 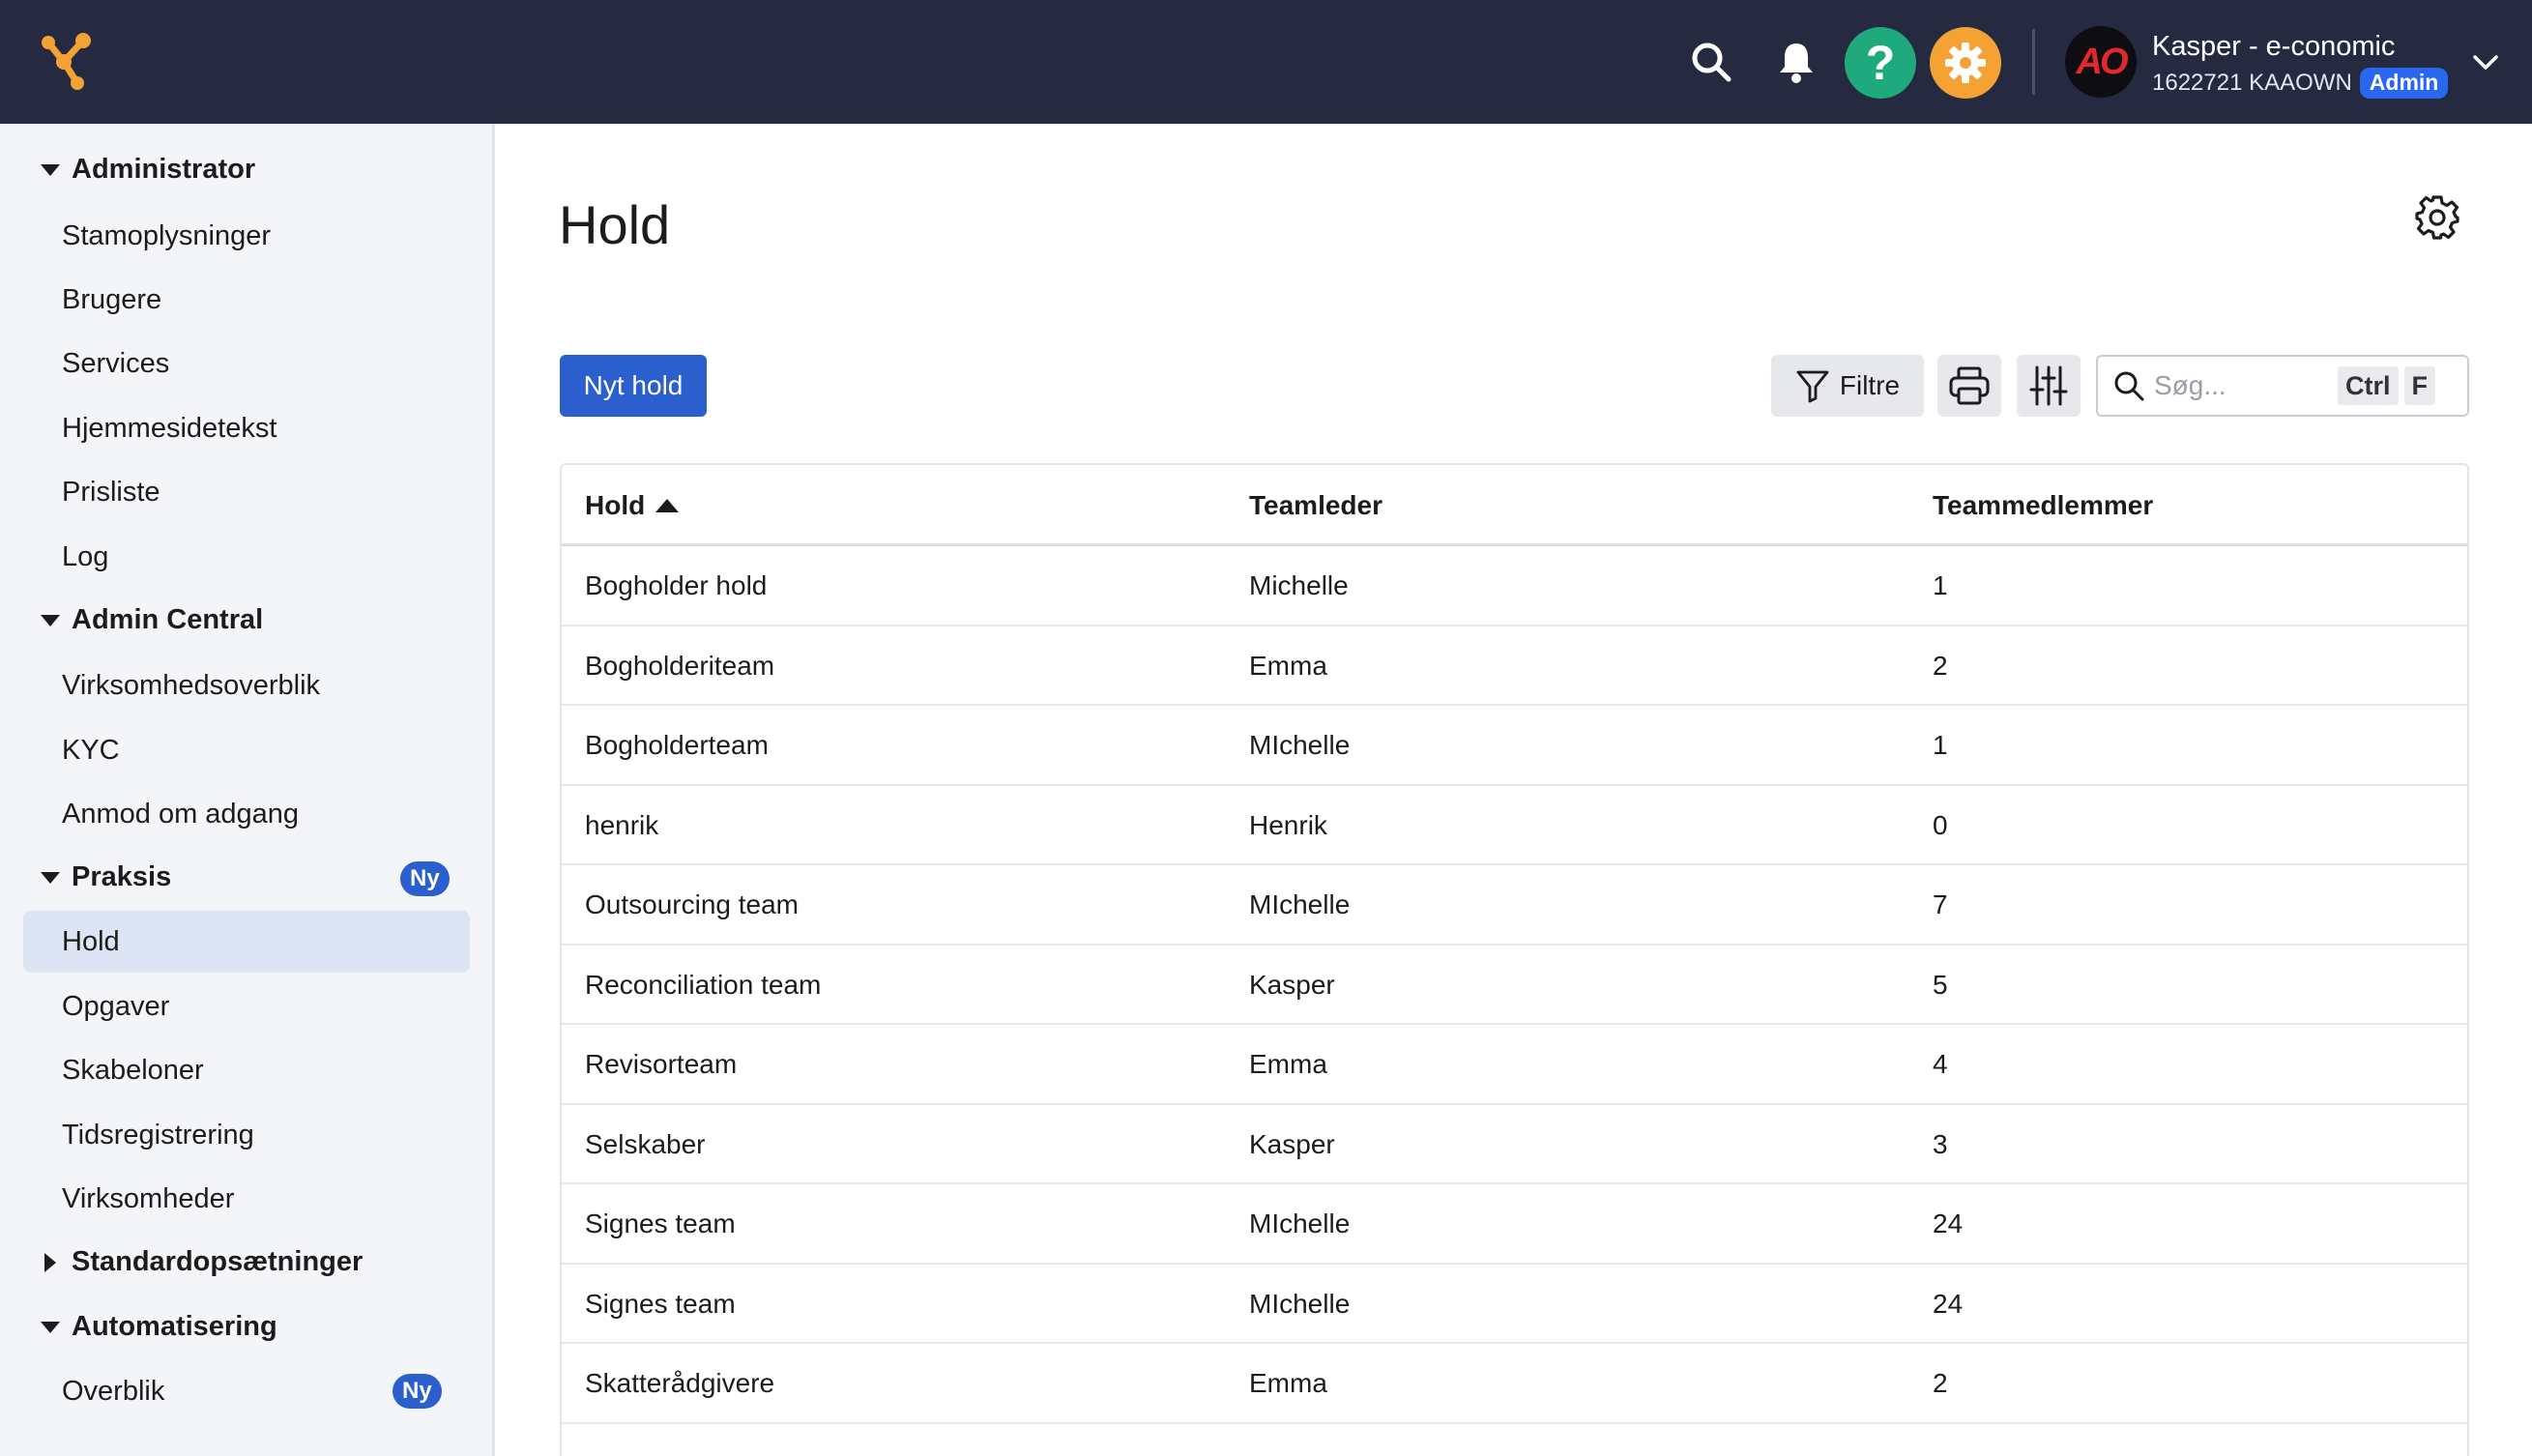 What do you see at coordinates (680, 666) in the screenshot?
I see `cell-hold: Bogholderiteam` at bounding box center [680, 666].